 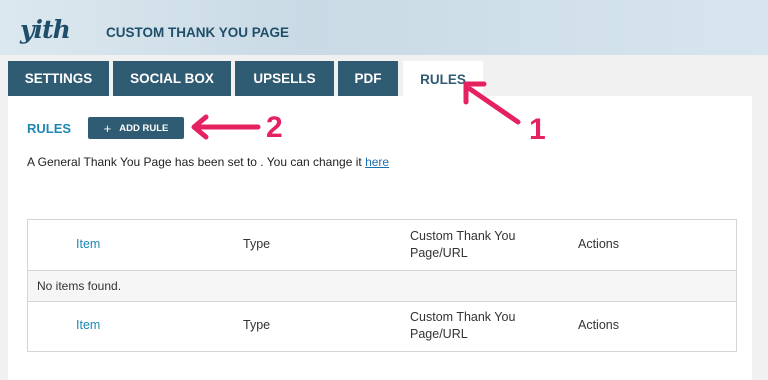 What do you see at coordinates (537, 129) in the screenshot?
I see `callout-number-1: 1` at bounding box center [537, 129].